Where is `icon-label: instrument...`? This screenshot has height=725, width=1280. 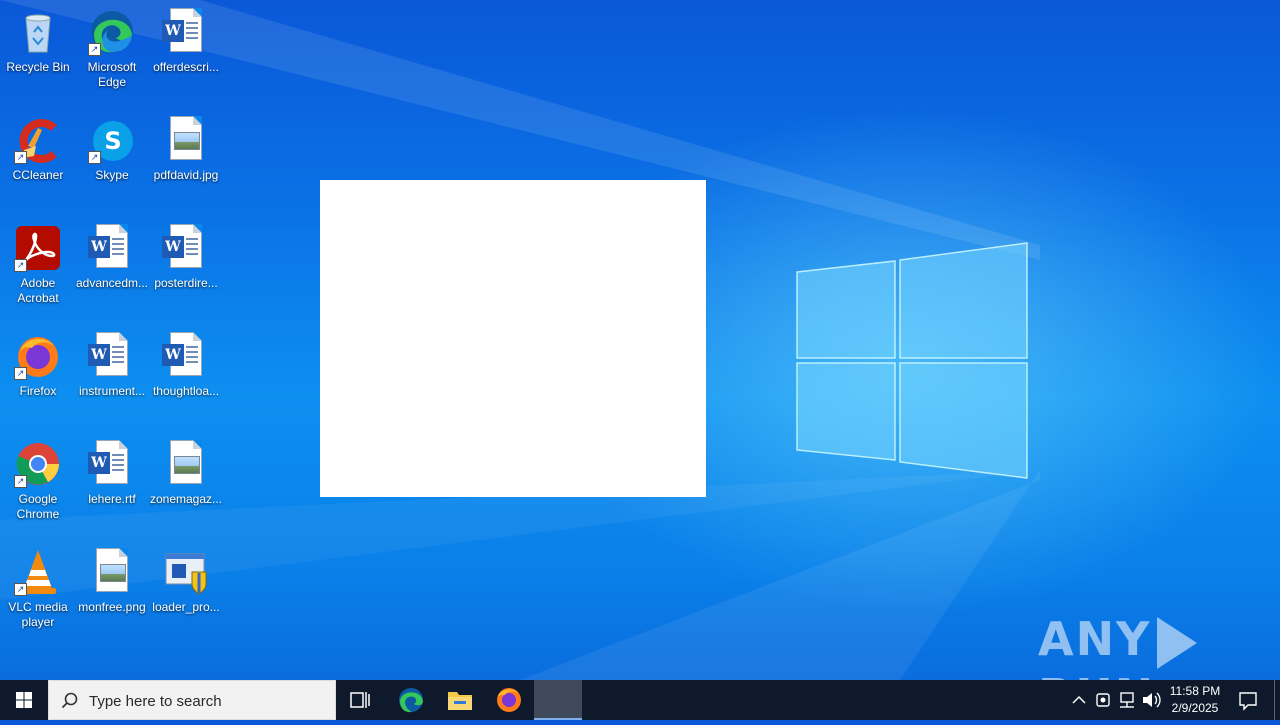
icon-label: instrument... is located at coordinates (112, 391).